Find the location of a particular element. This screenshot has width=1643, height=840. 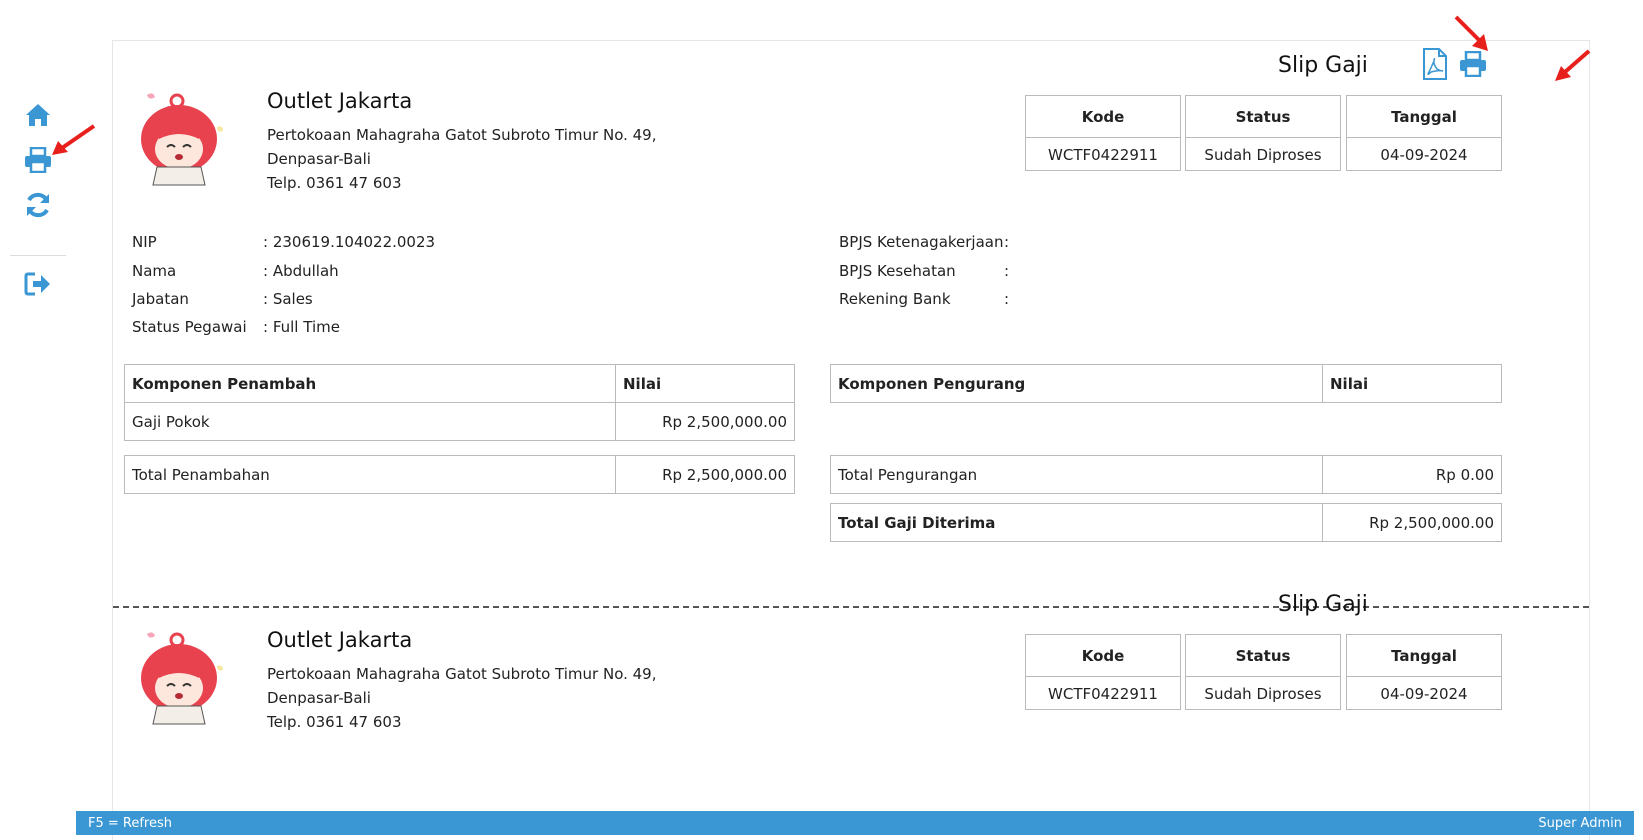

table-header-row: Komponen Pengurang Nilai is located at coordinates (1166, 383).